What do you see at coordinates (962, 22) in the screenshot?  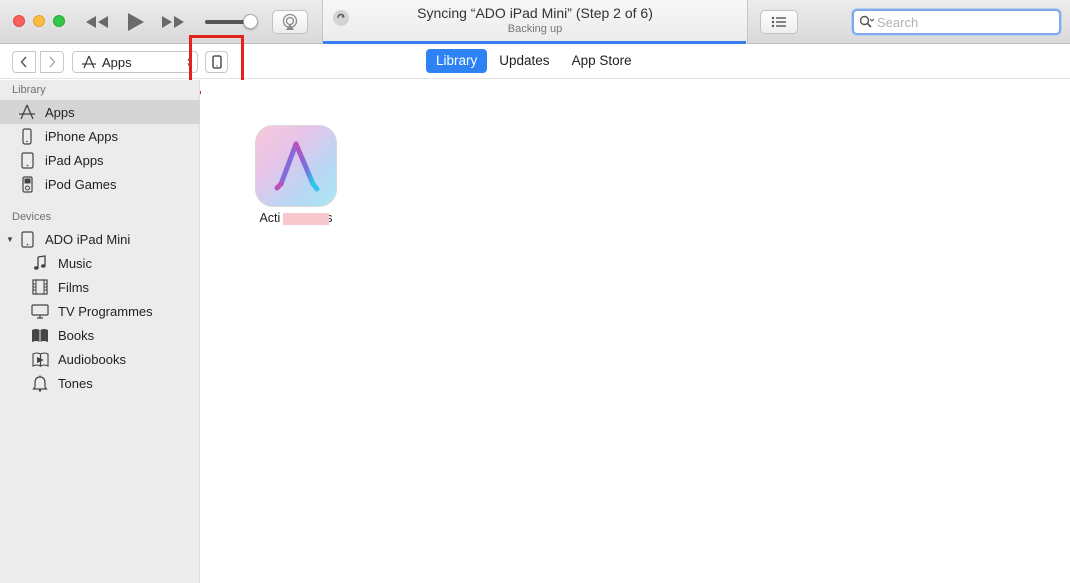 I see `search-input` at bounding box center [962, 22].